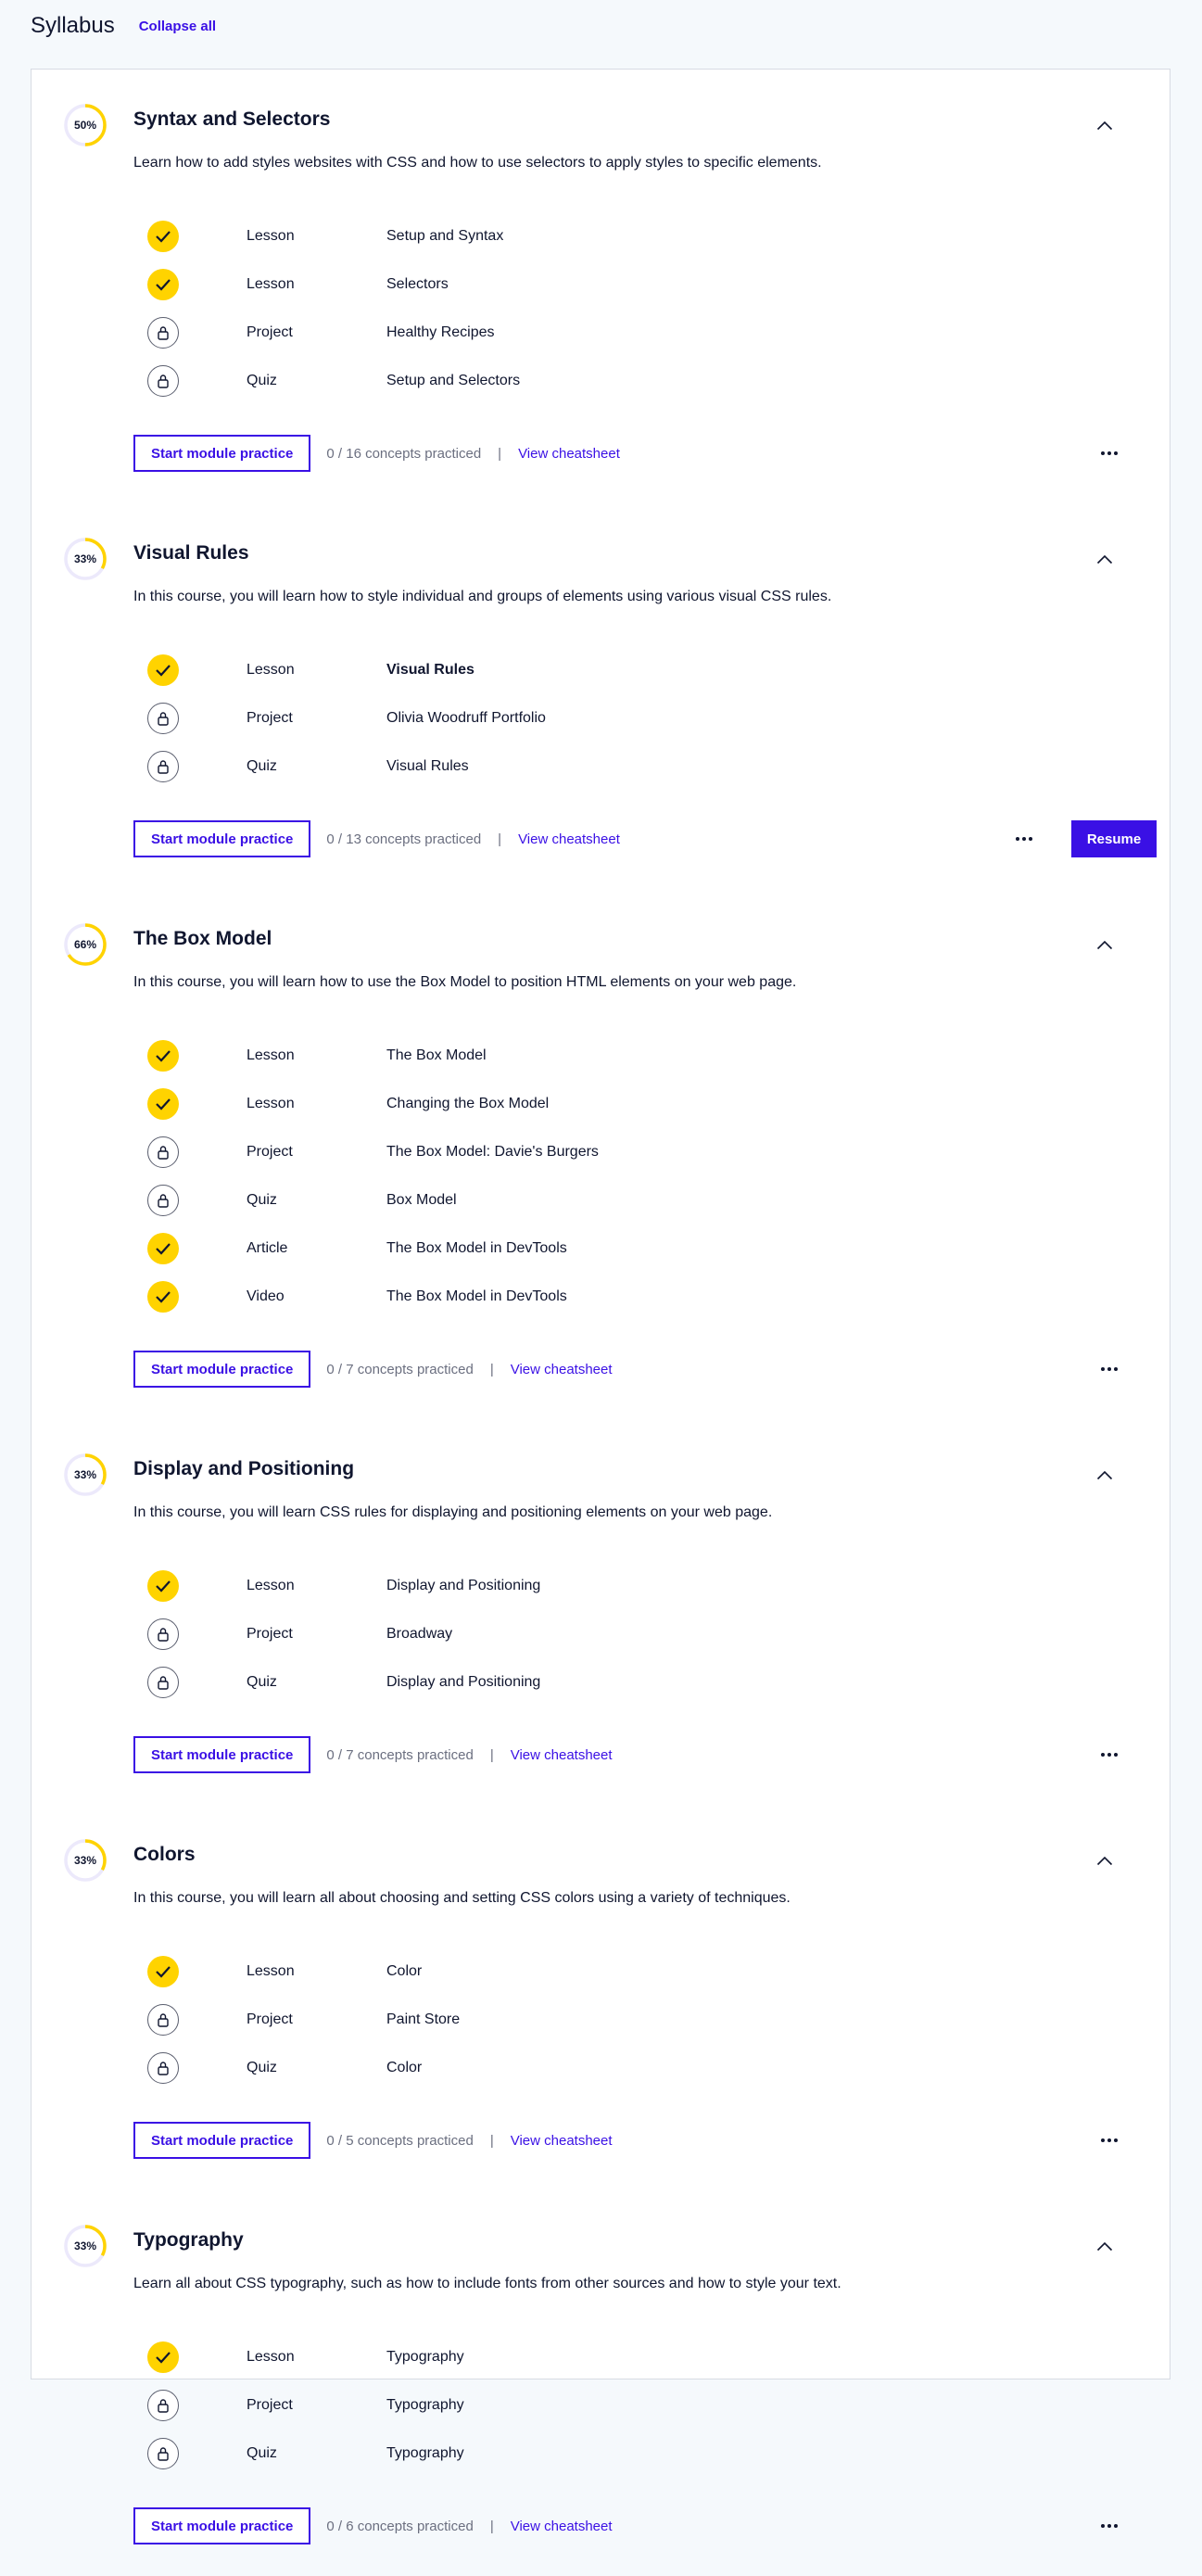 This screenshot has width=1202, height=2576. I want to click on resume-button: Resume, so click(1114, 838).